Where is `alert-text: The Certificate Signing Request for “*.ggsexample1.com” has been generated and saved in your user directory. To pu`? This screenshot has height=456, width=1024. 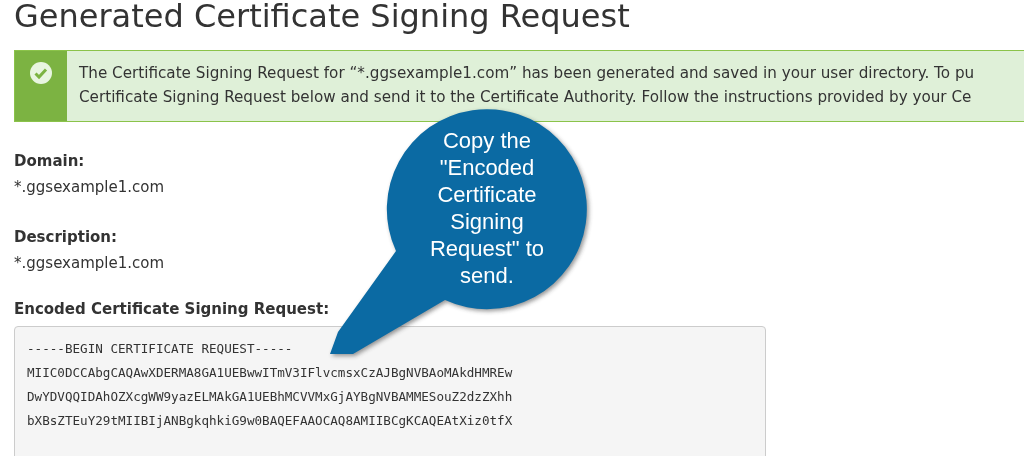 alert-text: The Certificate Signing Request for “*.ggsexample1.com” has been generated and saved in your user directory. To pu is located at coordinates (527, 73).